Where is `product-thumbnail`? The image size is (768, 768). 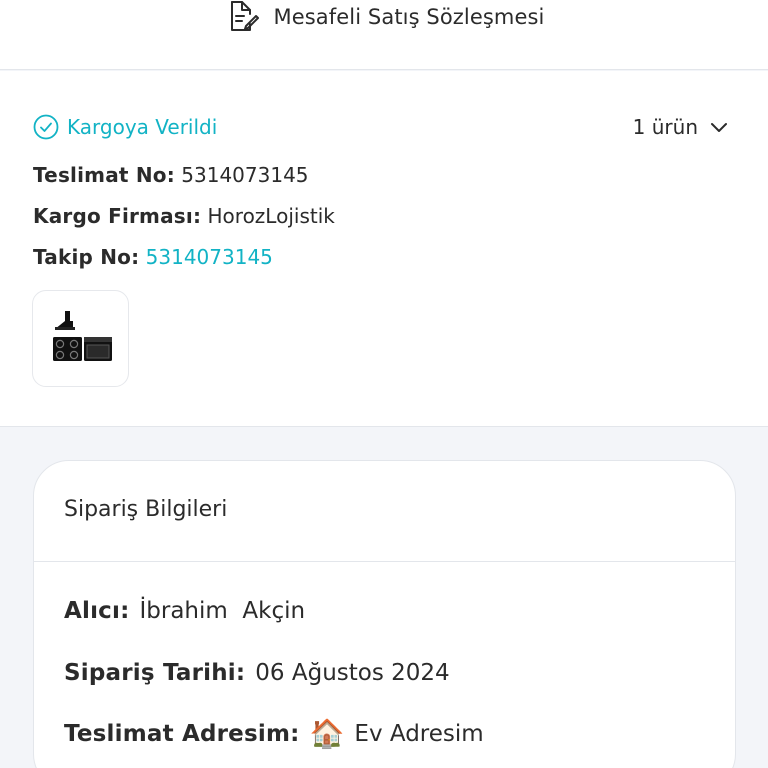 product-thumbnail is located at coordinates (80, 338).